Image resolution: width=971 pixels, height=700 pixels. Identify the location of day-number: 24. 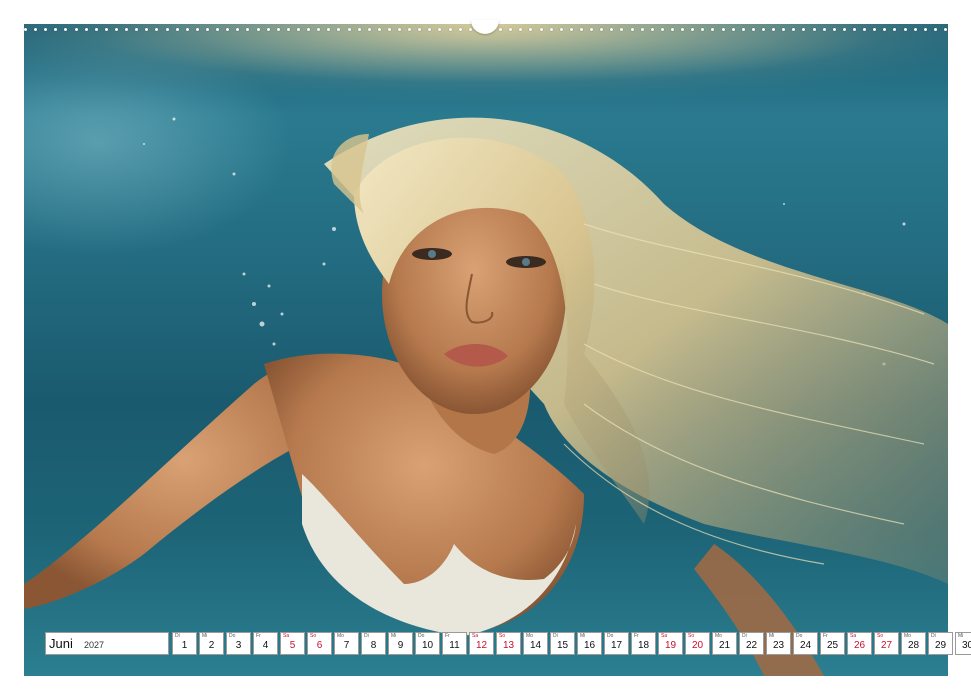
(805, 645).